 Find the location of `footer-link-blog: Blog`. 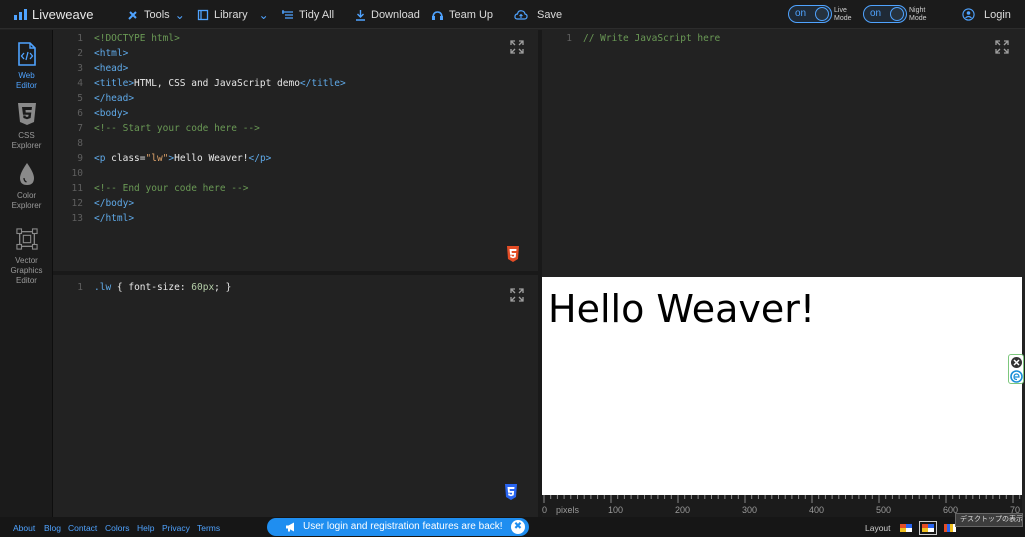

footer-link-blog: Blog is located at coordinates (52, 528).